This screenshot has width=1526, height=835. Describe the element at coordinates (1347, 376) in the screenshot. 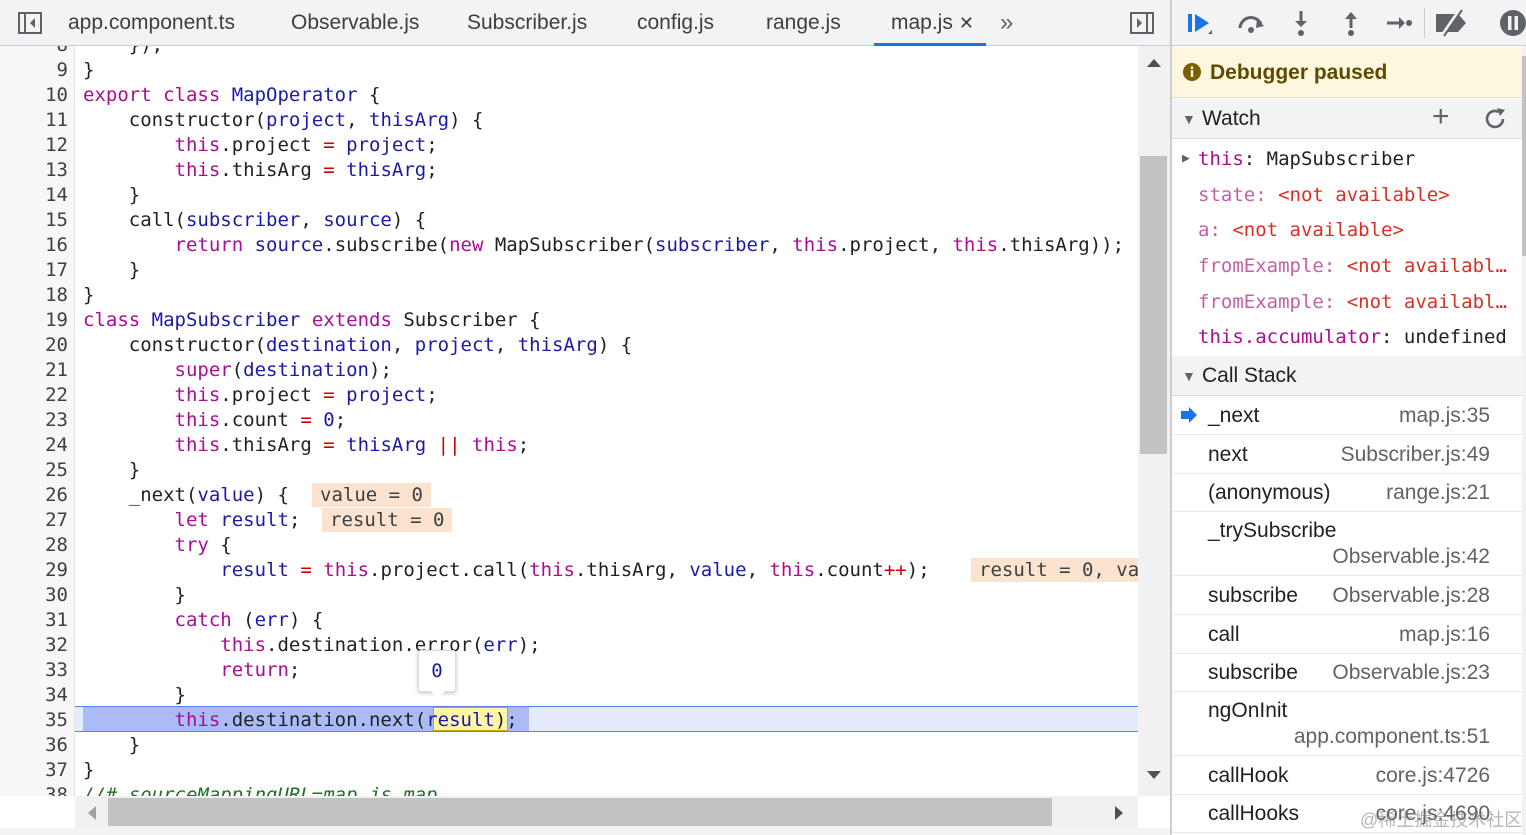

I see `callstack-section-header: ▼ Call Stack` at that location.